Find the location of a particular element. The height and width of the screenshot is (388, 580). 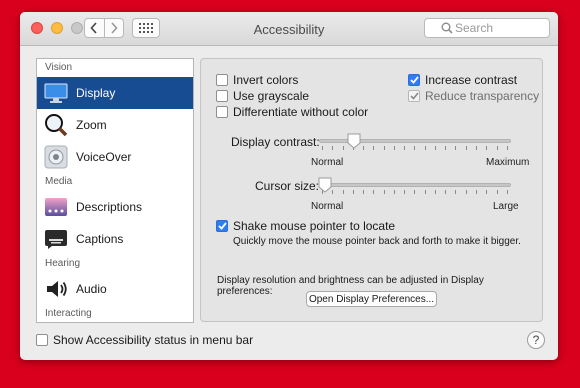

captions-icon is located at coordinates (56, 239).